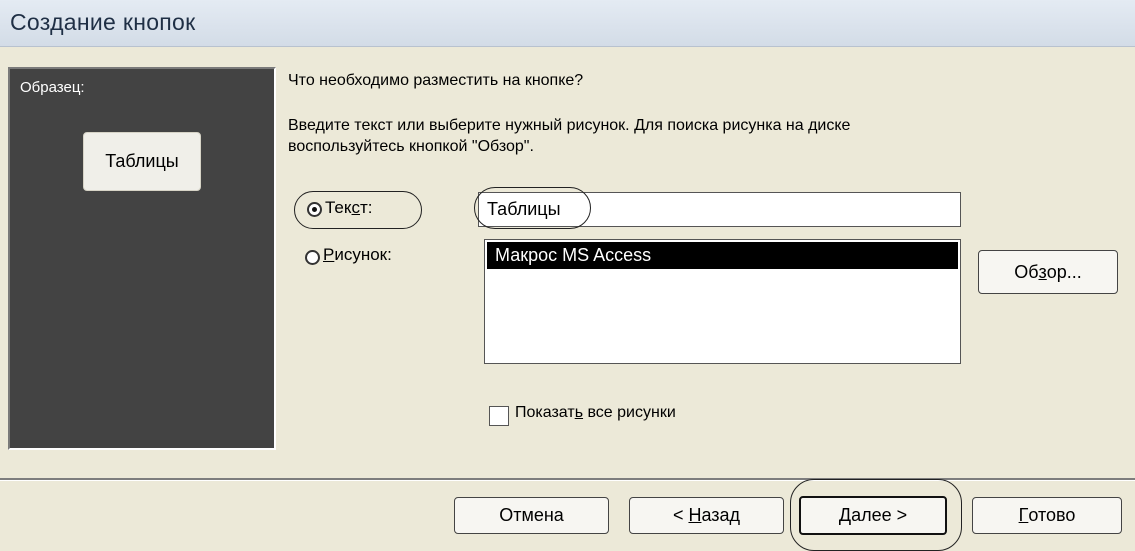  I want to click on show-all-checkbox, so click(499, 416).